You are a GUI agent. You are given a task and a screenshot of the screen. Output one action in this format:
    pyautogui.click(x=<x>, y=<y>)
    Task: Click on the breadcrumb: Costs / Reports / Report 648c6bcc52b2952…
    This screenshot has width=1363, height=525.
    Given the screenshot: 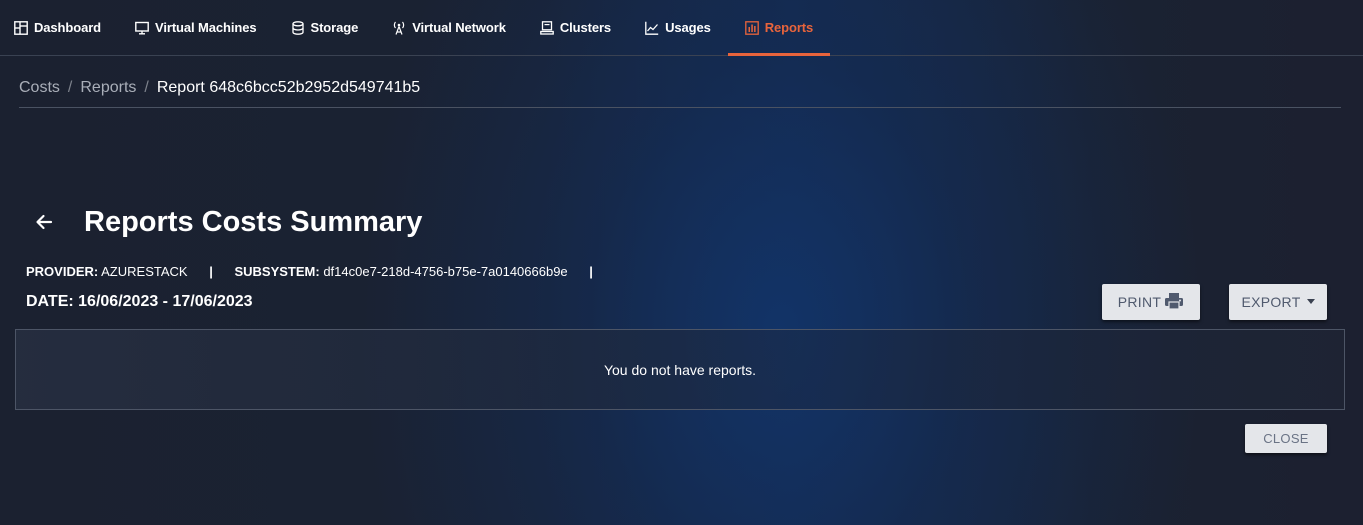 What is the action you would take?
    pyautogui.click(x=680, y=93)
    